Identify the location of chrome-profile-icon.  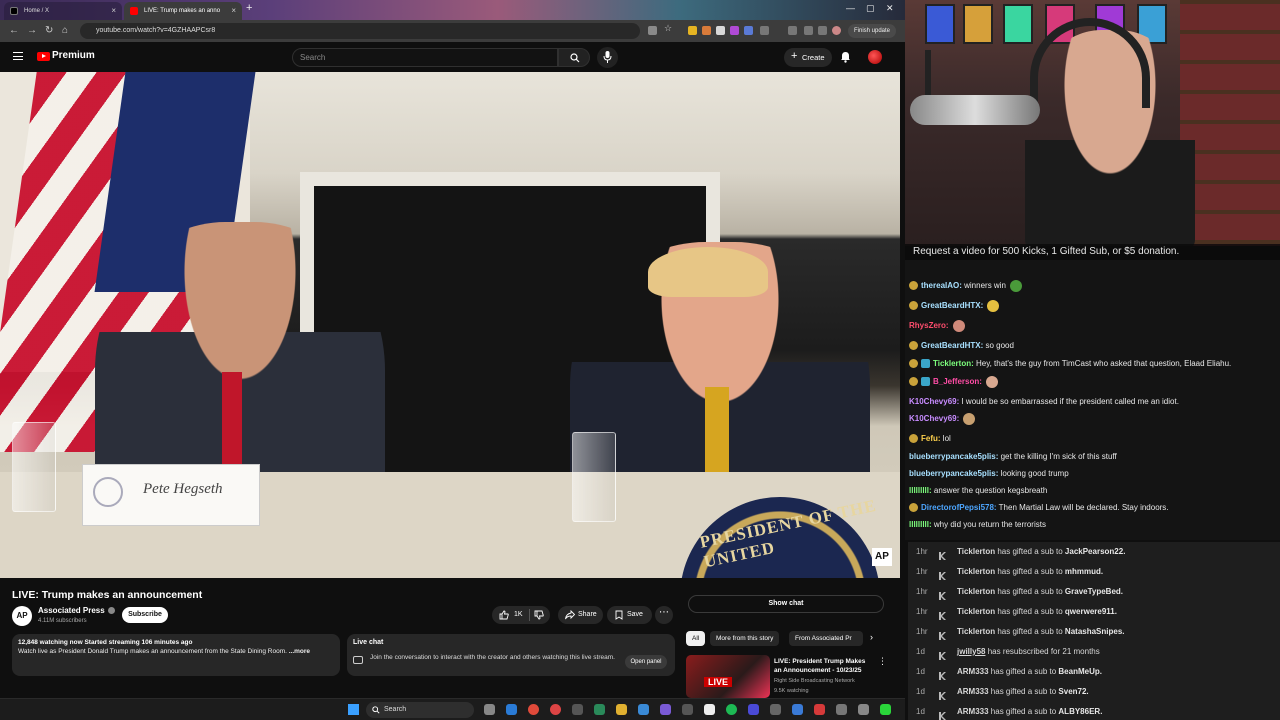
(555, 709).